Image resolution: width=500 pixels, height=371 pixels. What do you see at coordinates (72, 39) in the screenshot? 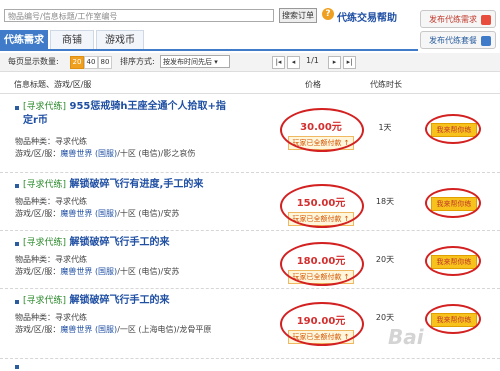
I see `tab-shop: 商铺` at bounding box center [72, 39].